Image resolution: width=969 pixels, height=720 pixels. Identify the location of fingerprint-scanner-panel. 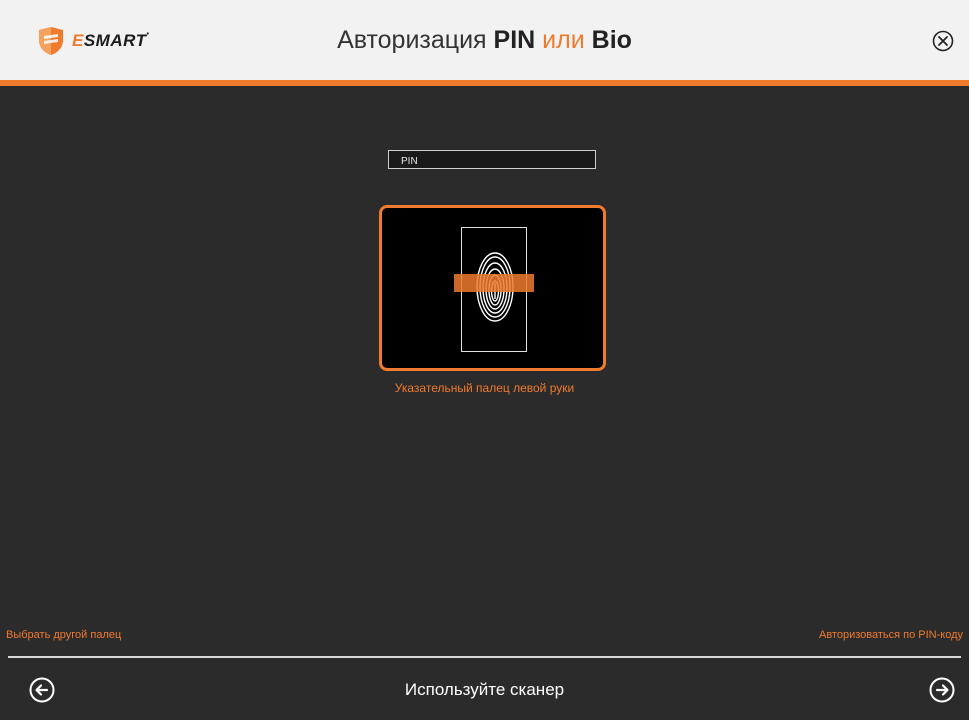
(492, 288).